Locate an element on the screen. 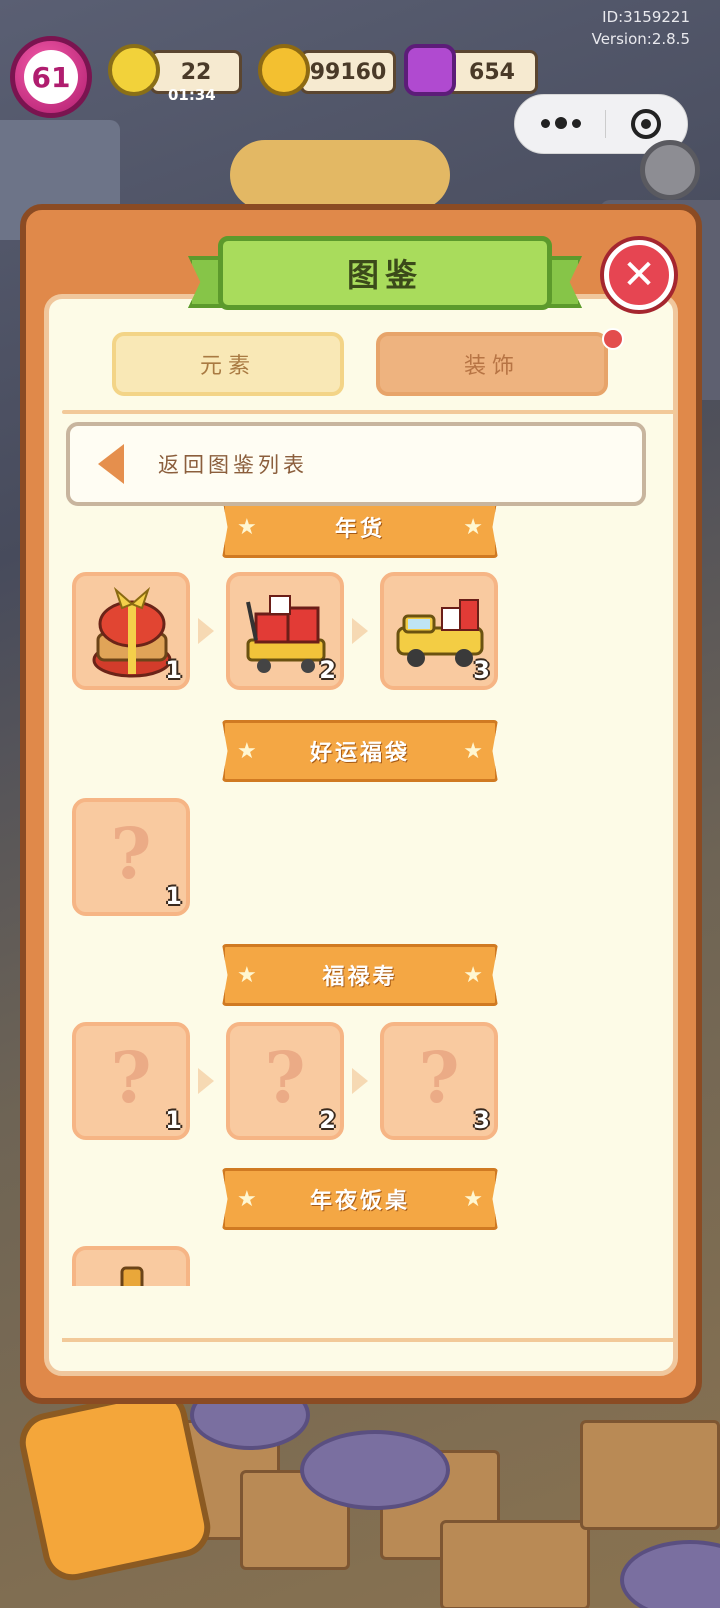 This screenshot has height=1608, width=720. title-ribbon: 图鉴 is located at coordinates (385, 272).